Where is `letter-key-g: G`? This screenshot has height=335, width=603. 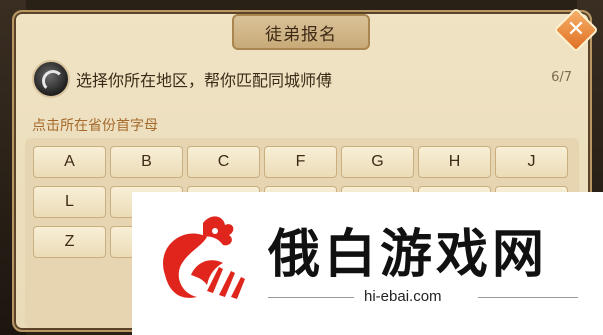
letter-key-g: G is located at coordinates (377, 162).